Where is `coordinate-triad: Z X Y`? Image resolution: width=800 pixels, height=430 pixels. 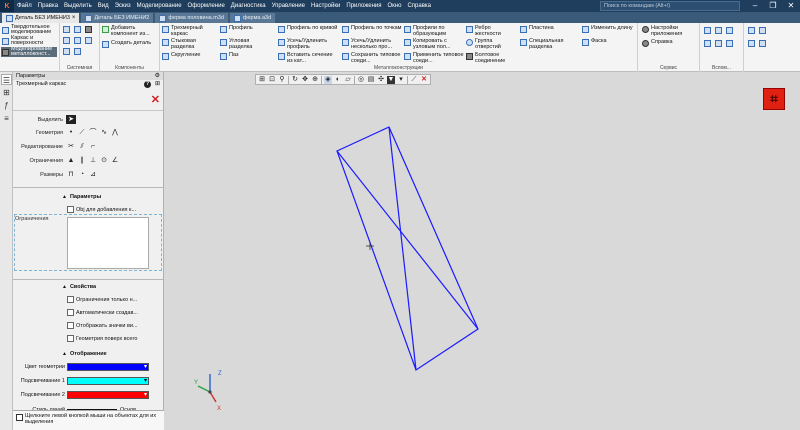
coordinate-triad: Z X Y is located at coordinates (208, 391).